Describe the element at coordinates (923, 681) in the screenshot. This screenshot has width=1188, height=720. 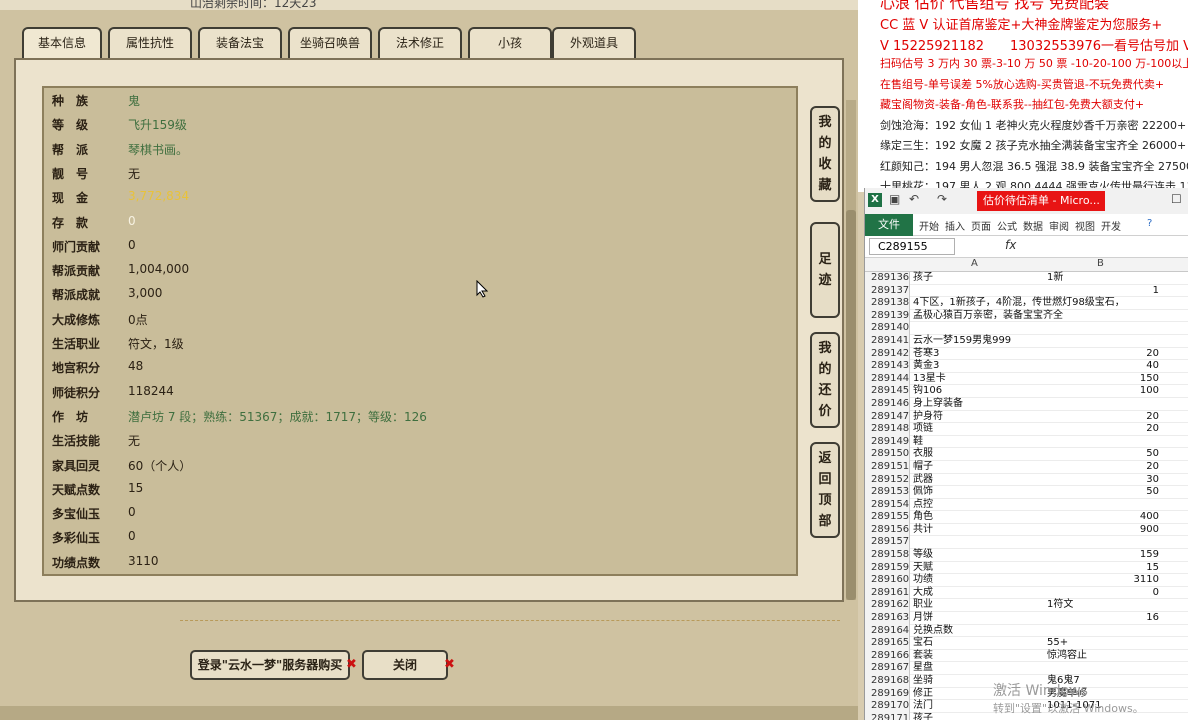
I see `cell-a: 坐骑` at that location.